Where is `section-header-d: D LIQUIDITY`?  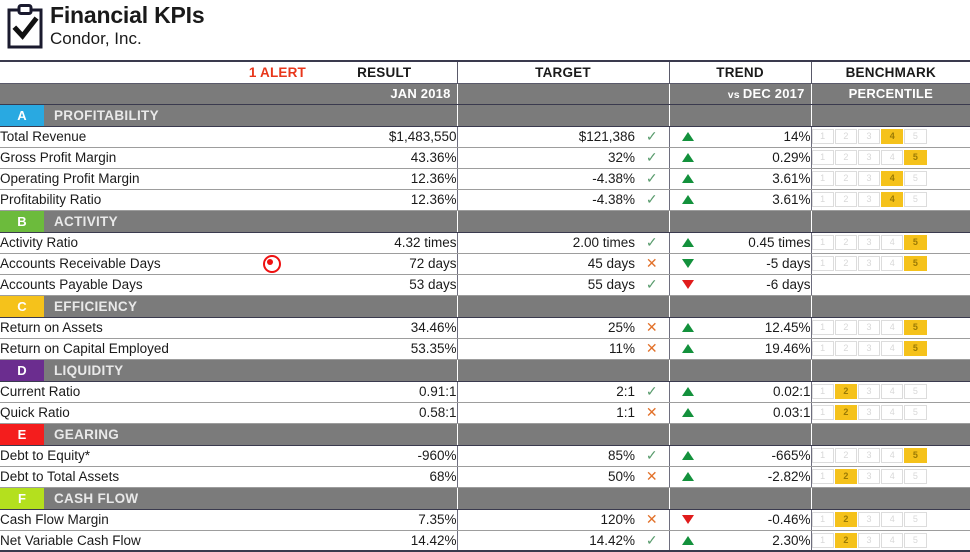 section-header-d: D LIQUIDITY is located at coordinates (485, 370).